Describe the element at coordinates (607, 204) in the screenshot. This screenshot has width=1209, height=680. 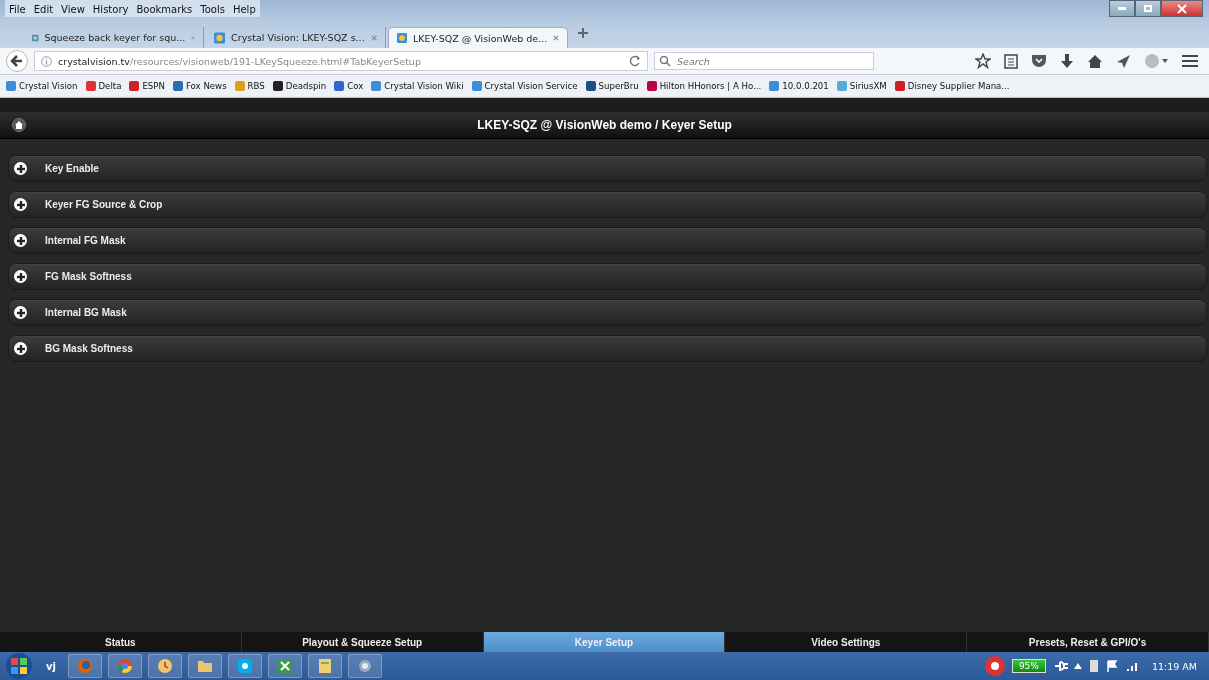
I see `accordion-header: Keyer FG Source & Crop` at that location.